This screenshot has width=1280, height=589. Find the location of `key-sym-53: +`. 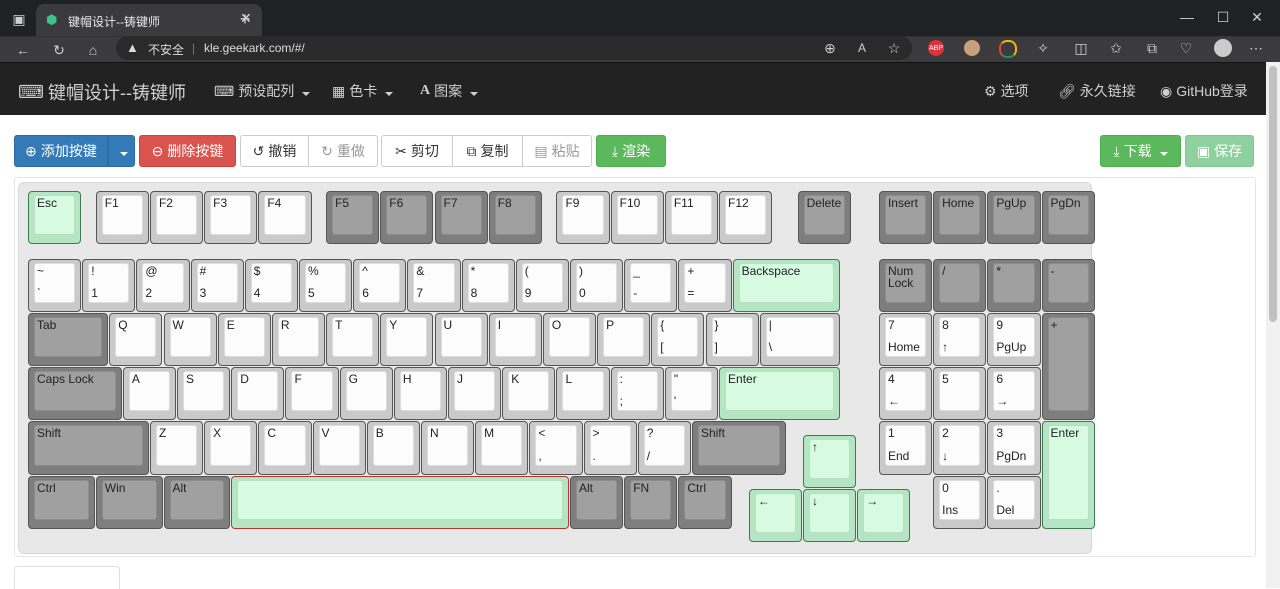

key-sym-53: + is located at coordinates (1068, 366).